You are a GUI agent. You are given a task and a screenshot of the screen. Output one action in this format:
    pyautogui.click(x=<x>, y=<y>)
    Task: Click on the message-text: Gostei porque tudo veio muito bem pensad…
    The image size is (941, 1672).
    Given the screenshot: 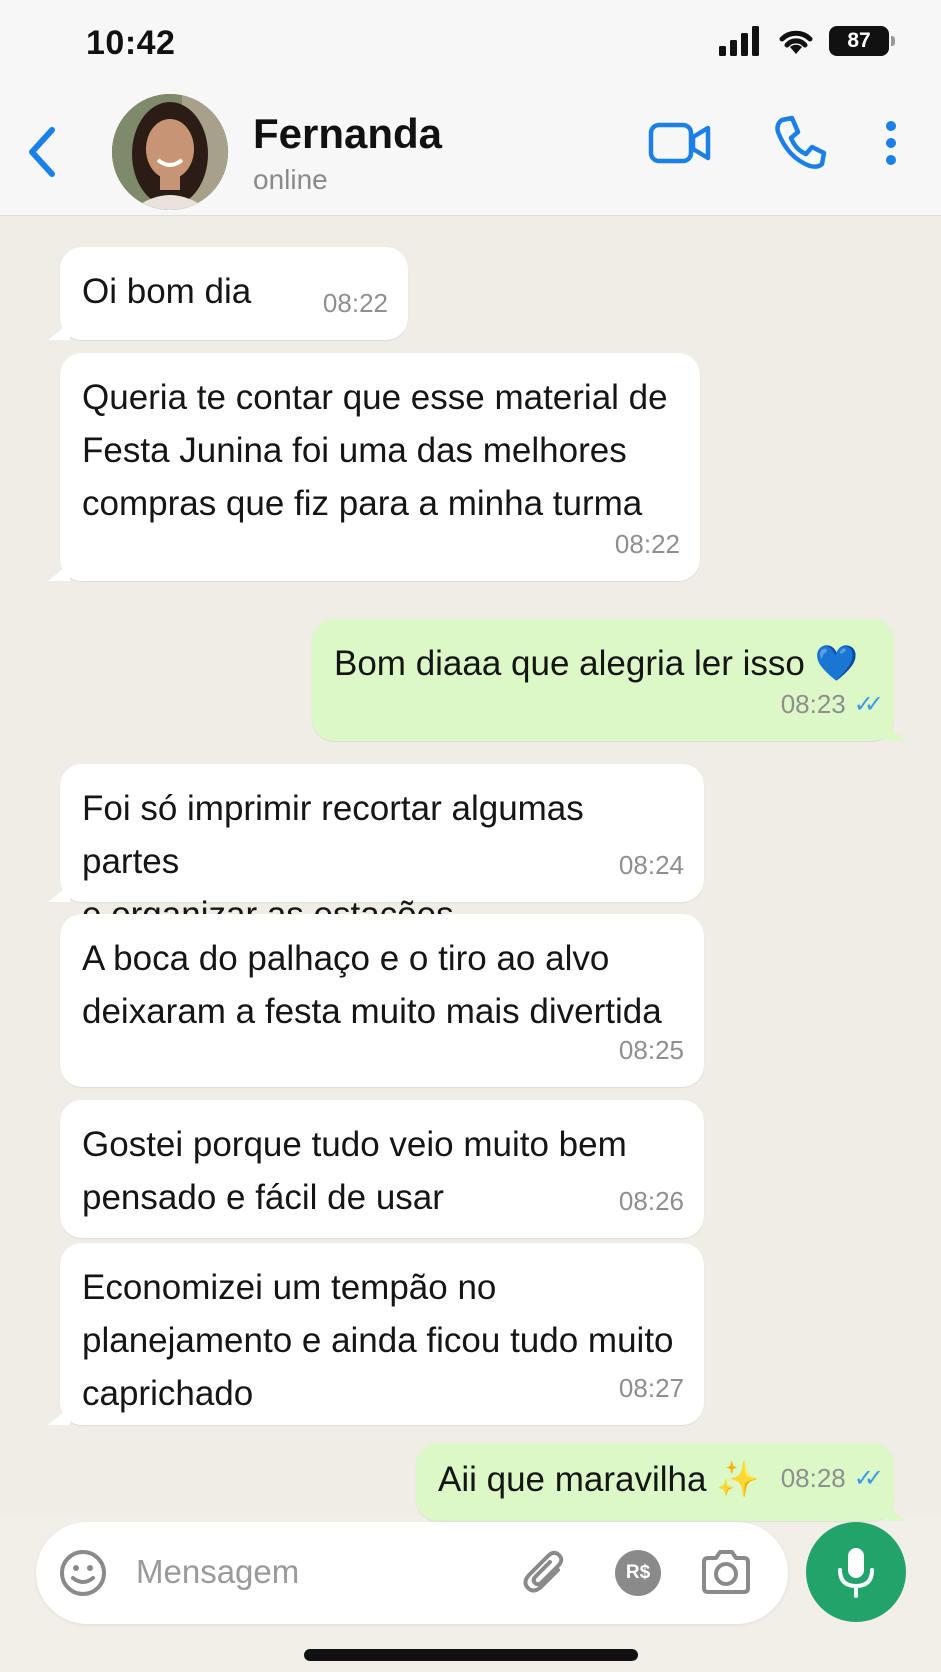 What is the action you would take?
    pyautogui.click(x=354, y=1171)
    